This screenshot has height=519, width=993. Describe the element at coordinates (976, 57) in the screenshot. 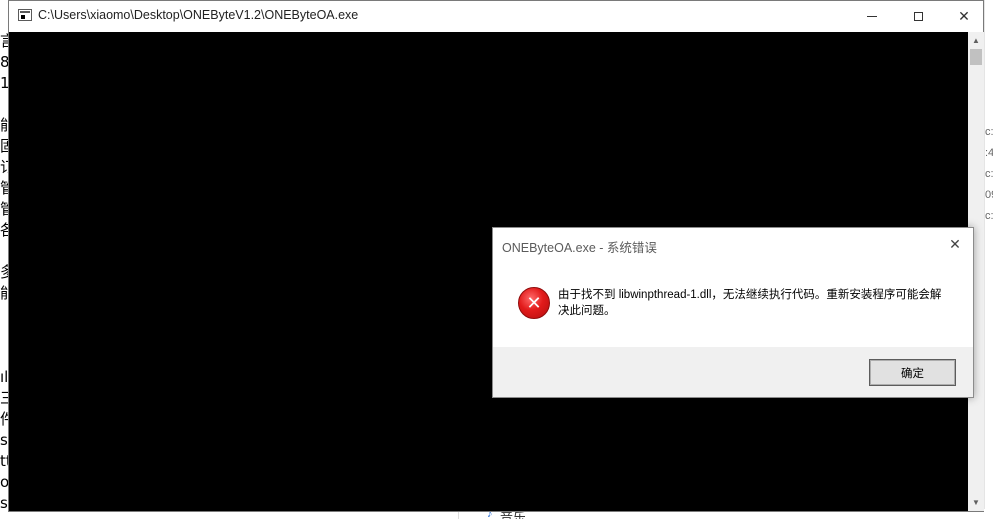

I see `scroll-thumb` at that location.